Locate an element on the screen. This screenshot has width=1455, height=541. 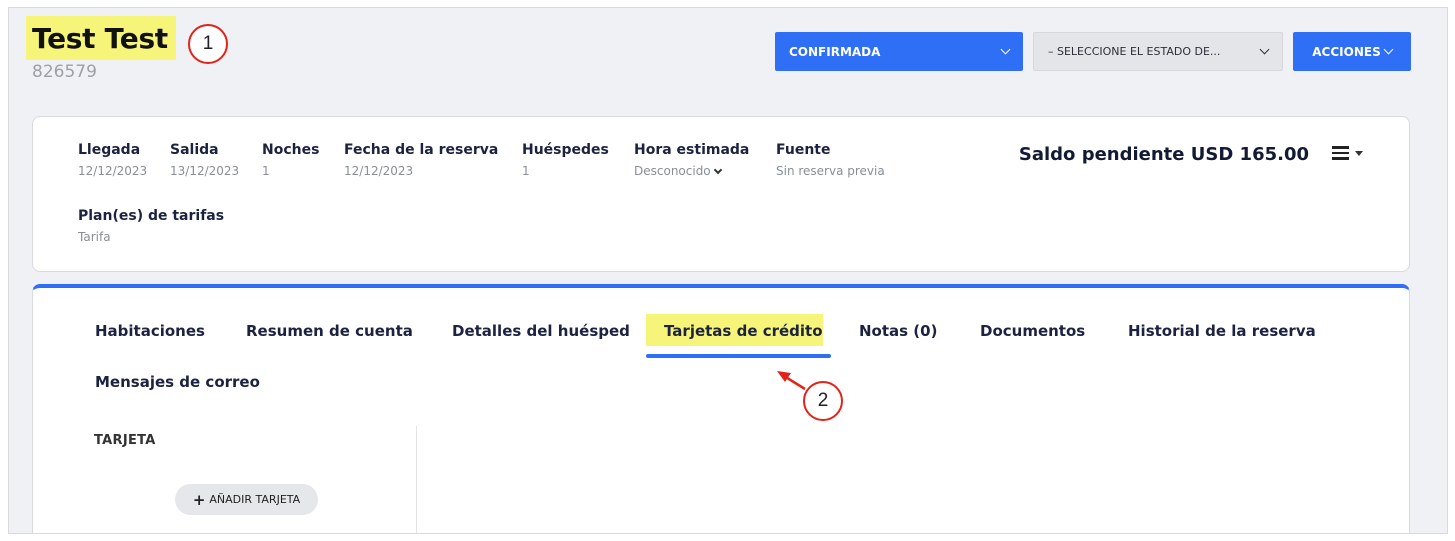
caret-down-icon is located at coordinates (1359, 153).